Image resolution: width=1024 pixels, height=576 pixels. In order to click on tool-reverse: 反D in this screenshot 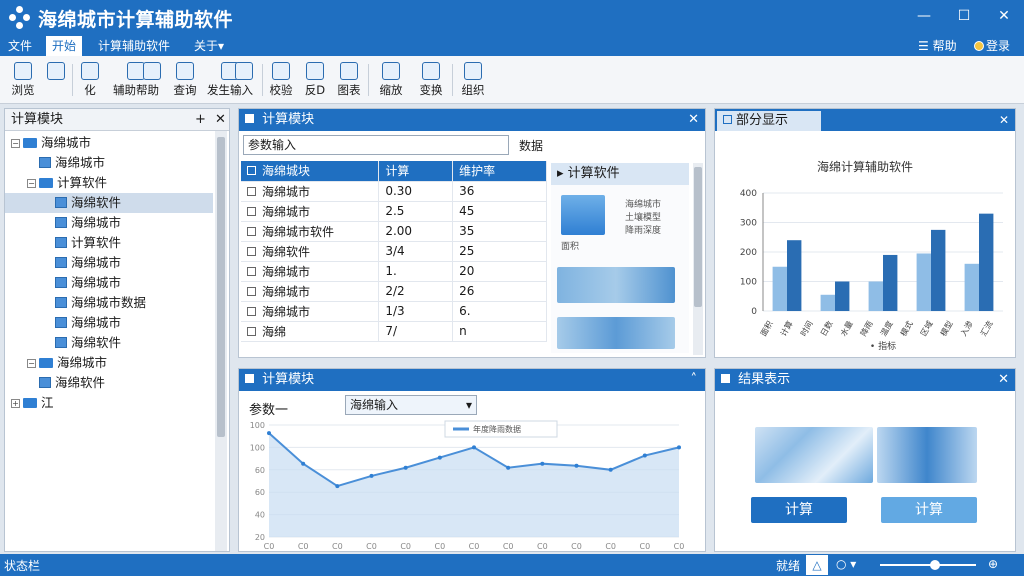, I will do `click(315, 80)`.